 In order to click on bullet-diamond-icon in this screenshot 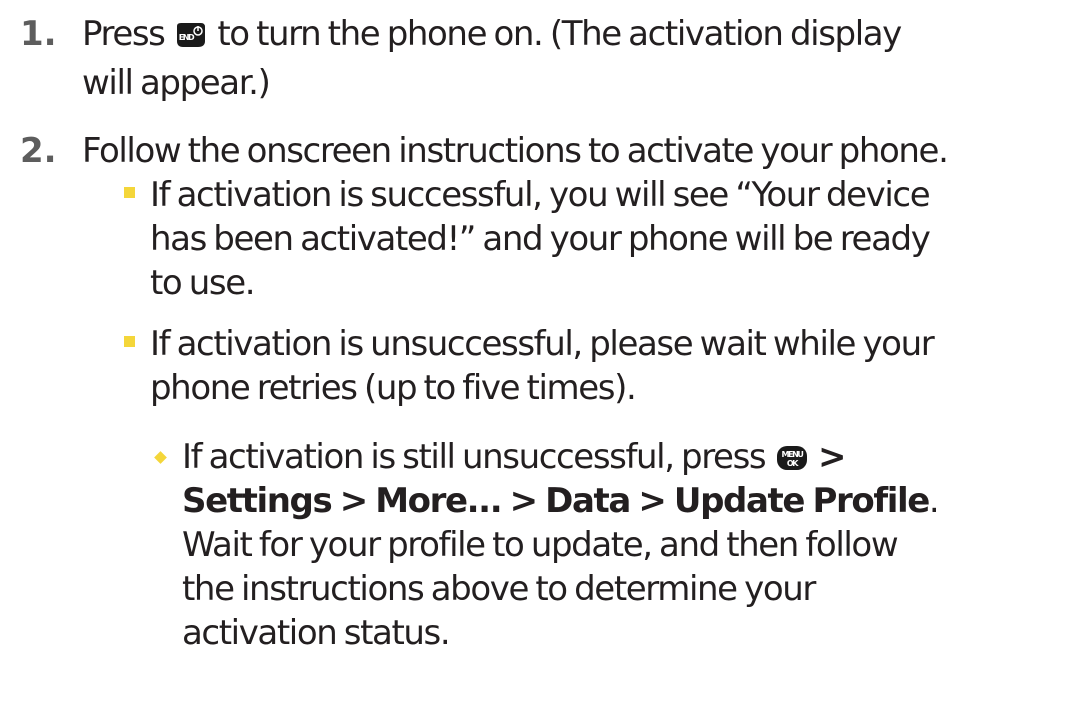, I will do `click(160, 457)`.